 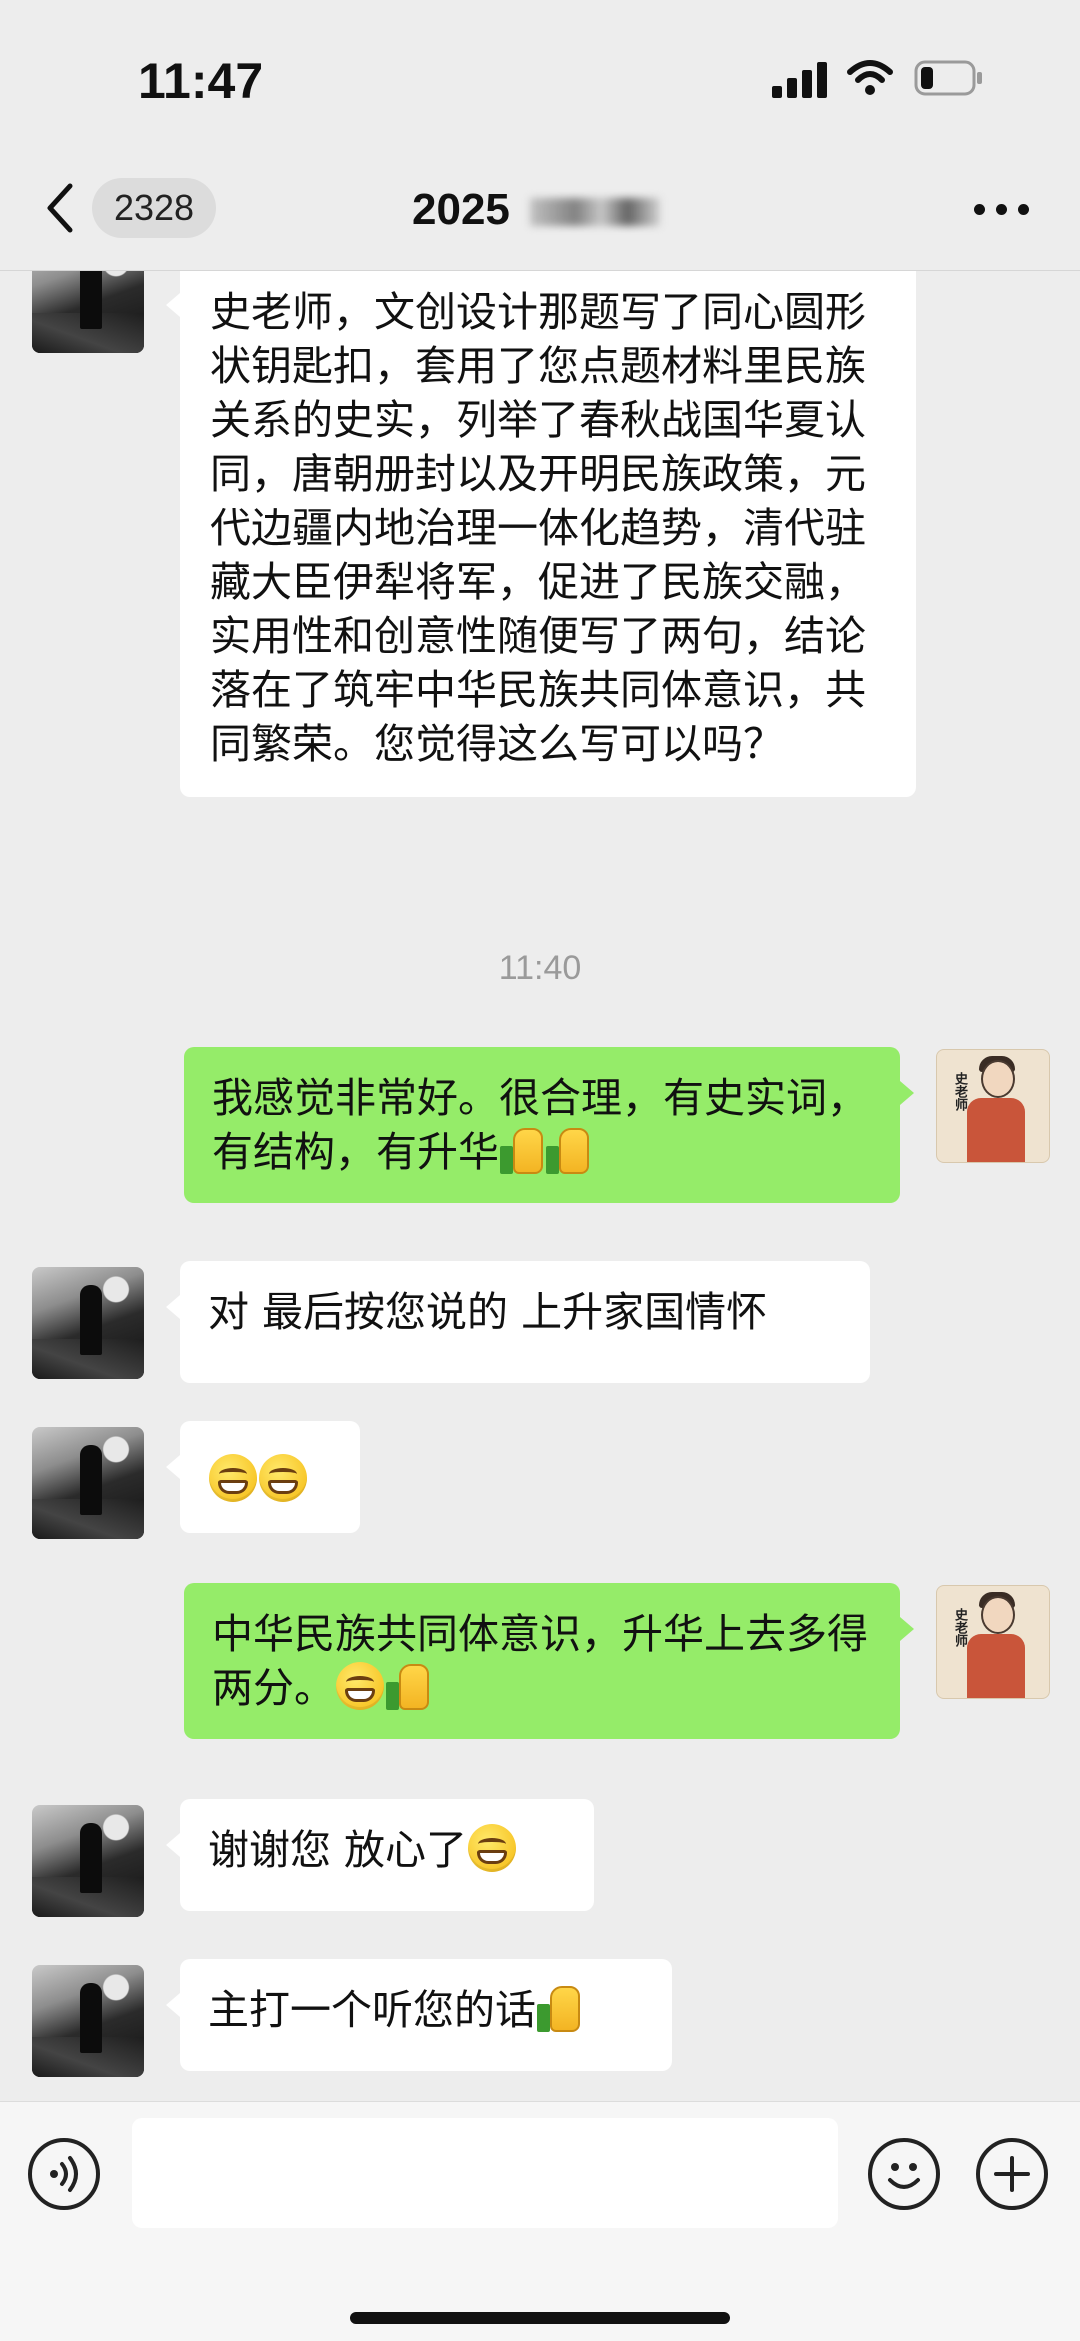 I want to click on status-bar: 11:47, so click(x=540, y=75).